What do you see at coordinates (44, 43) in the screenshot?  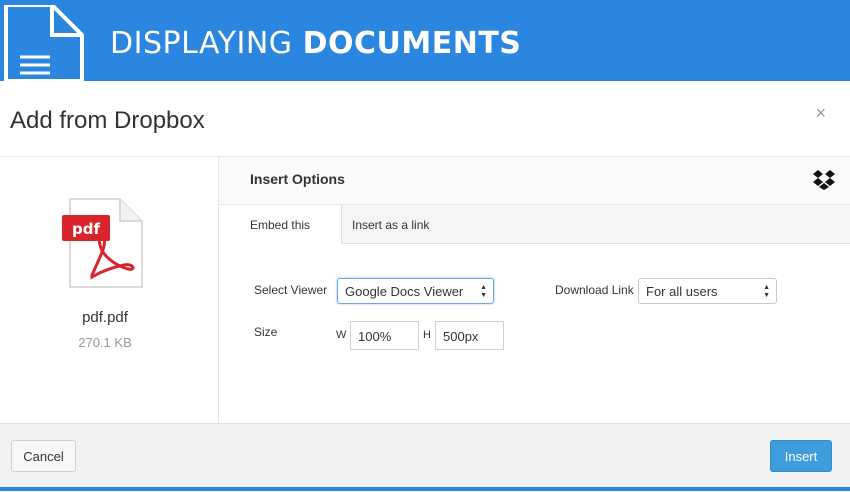 I see `document-icon` at bounding box center [44, 43].